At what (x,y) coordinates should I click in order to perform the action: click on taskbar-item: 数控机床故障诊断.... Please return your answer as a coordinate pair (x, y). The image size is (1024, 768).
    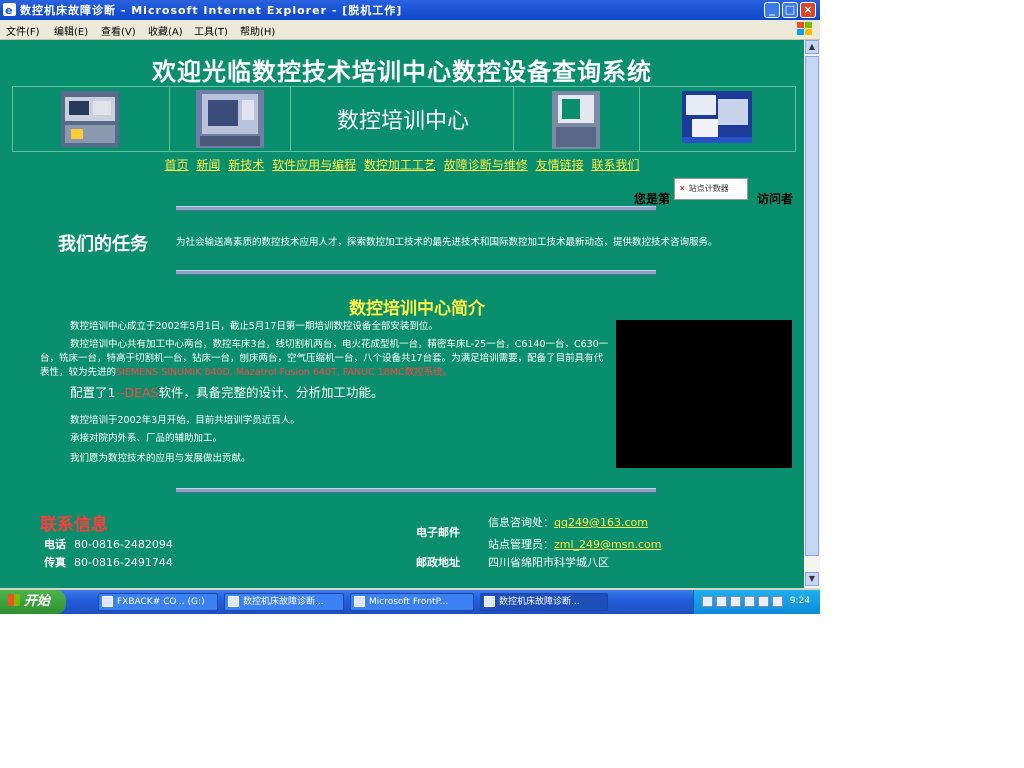
    Looking at the image, I should click on (284, 602).